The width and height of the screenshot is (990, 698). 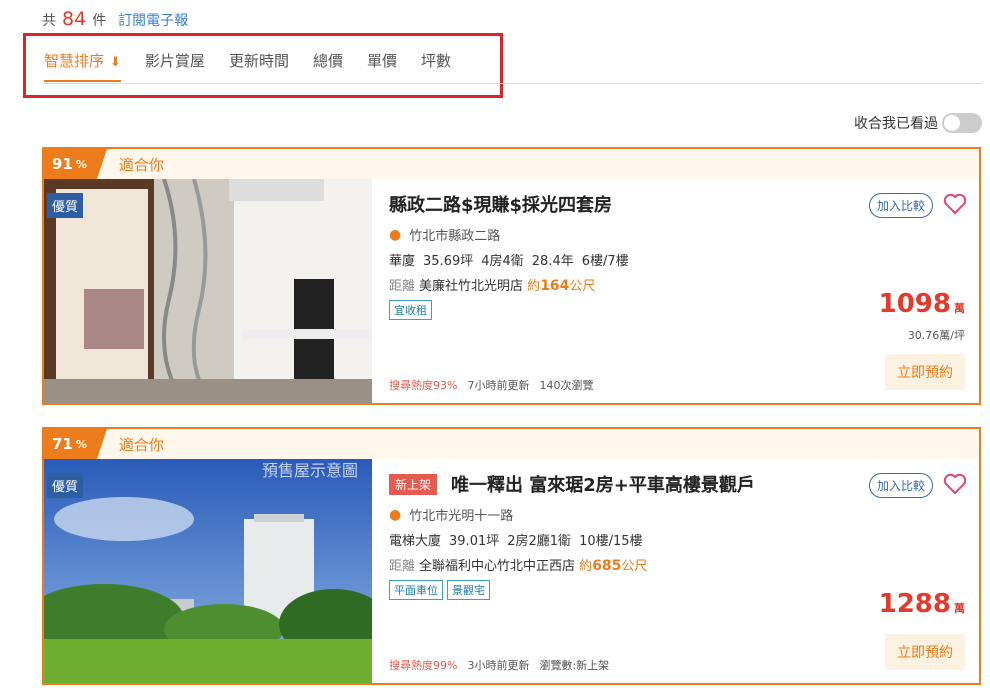 What do you see at coordinates (624, 284) in the screenshot?
I see `listing-distance: 距離 美廉社竹北光明店 約164公尺` at bounding box center [624, 284].